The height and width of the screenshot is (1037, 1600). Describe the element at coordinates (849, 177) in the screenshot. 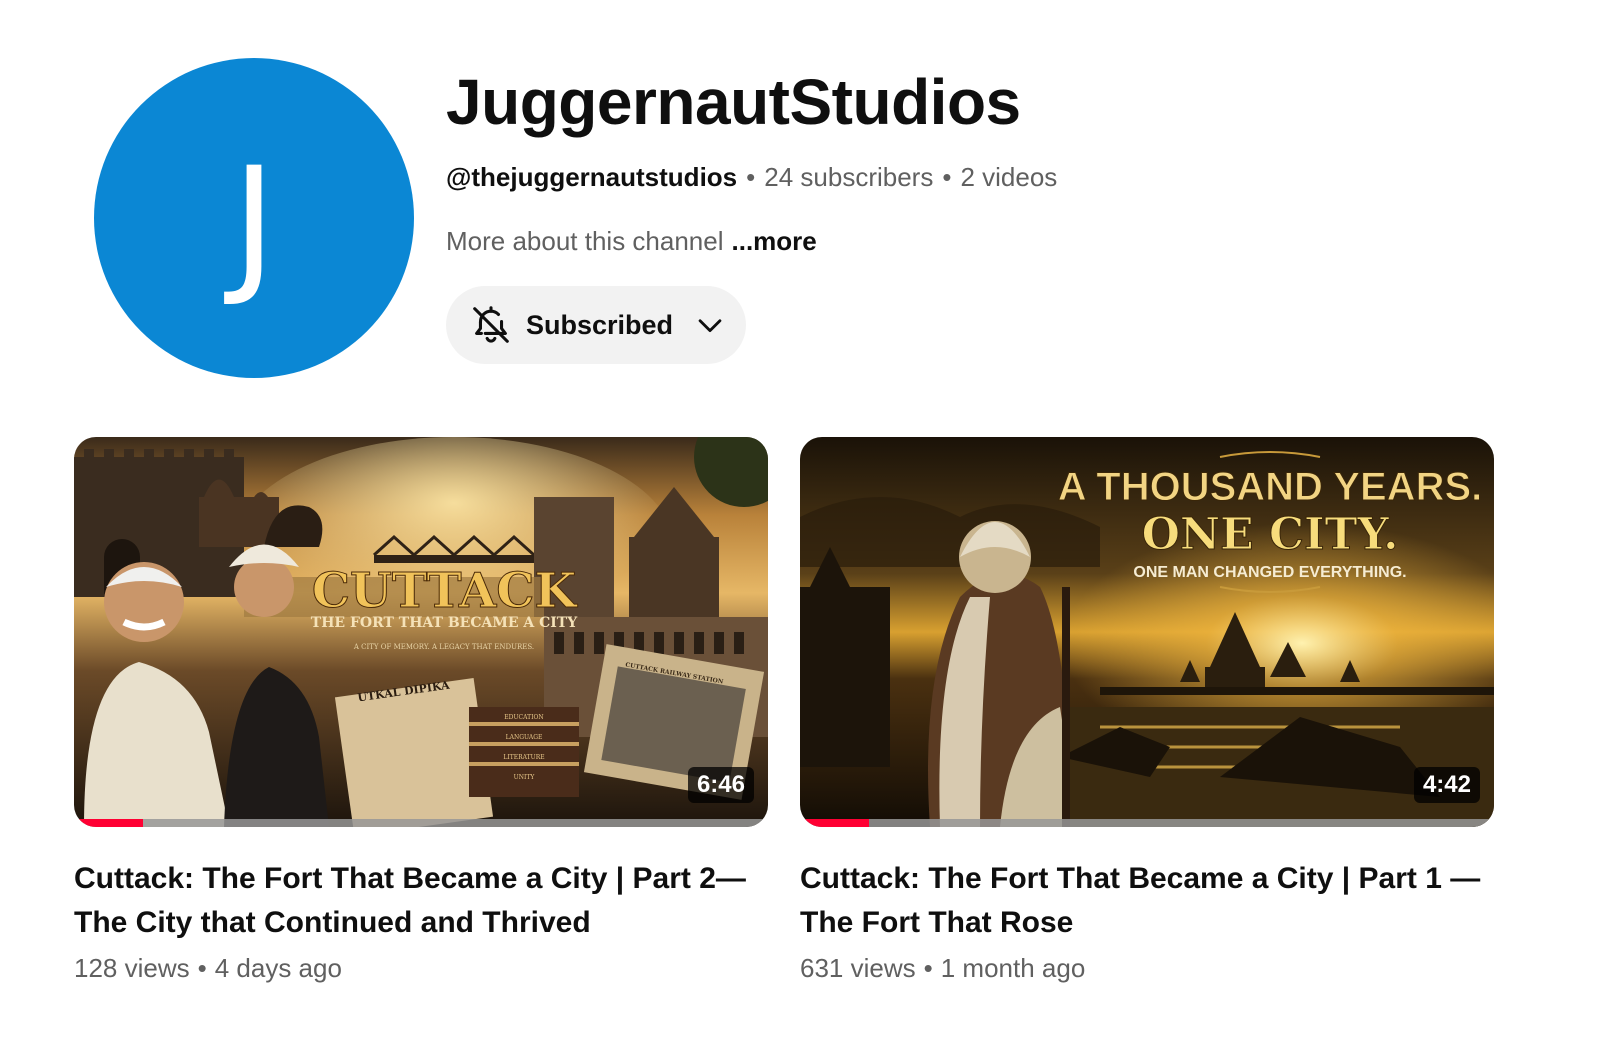

I see `subscriber-count: 24 subscribers` at that location.